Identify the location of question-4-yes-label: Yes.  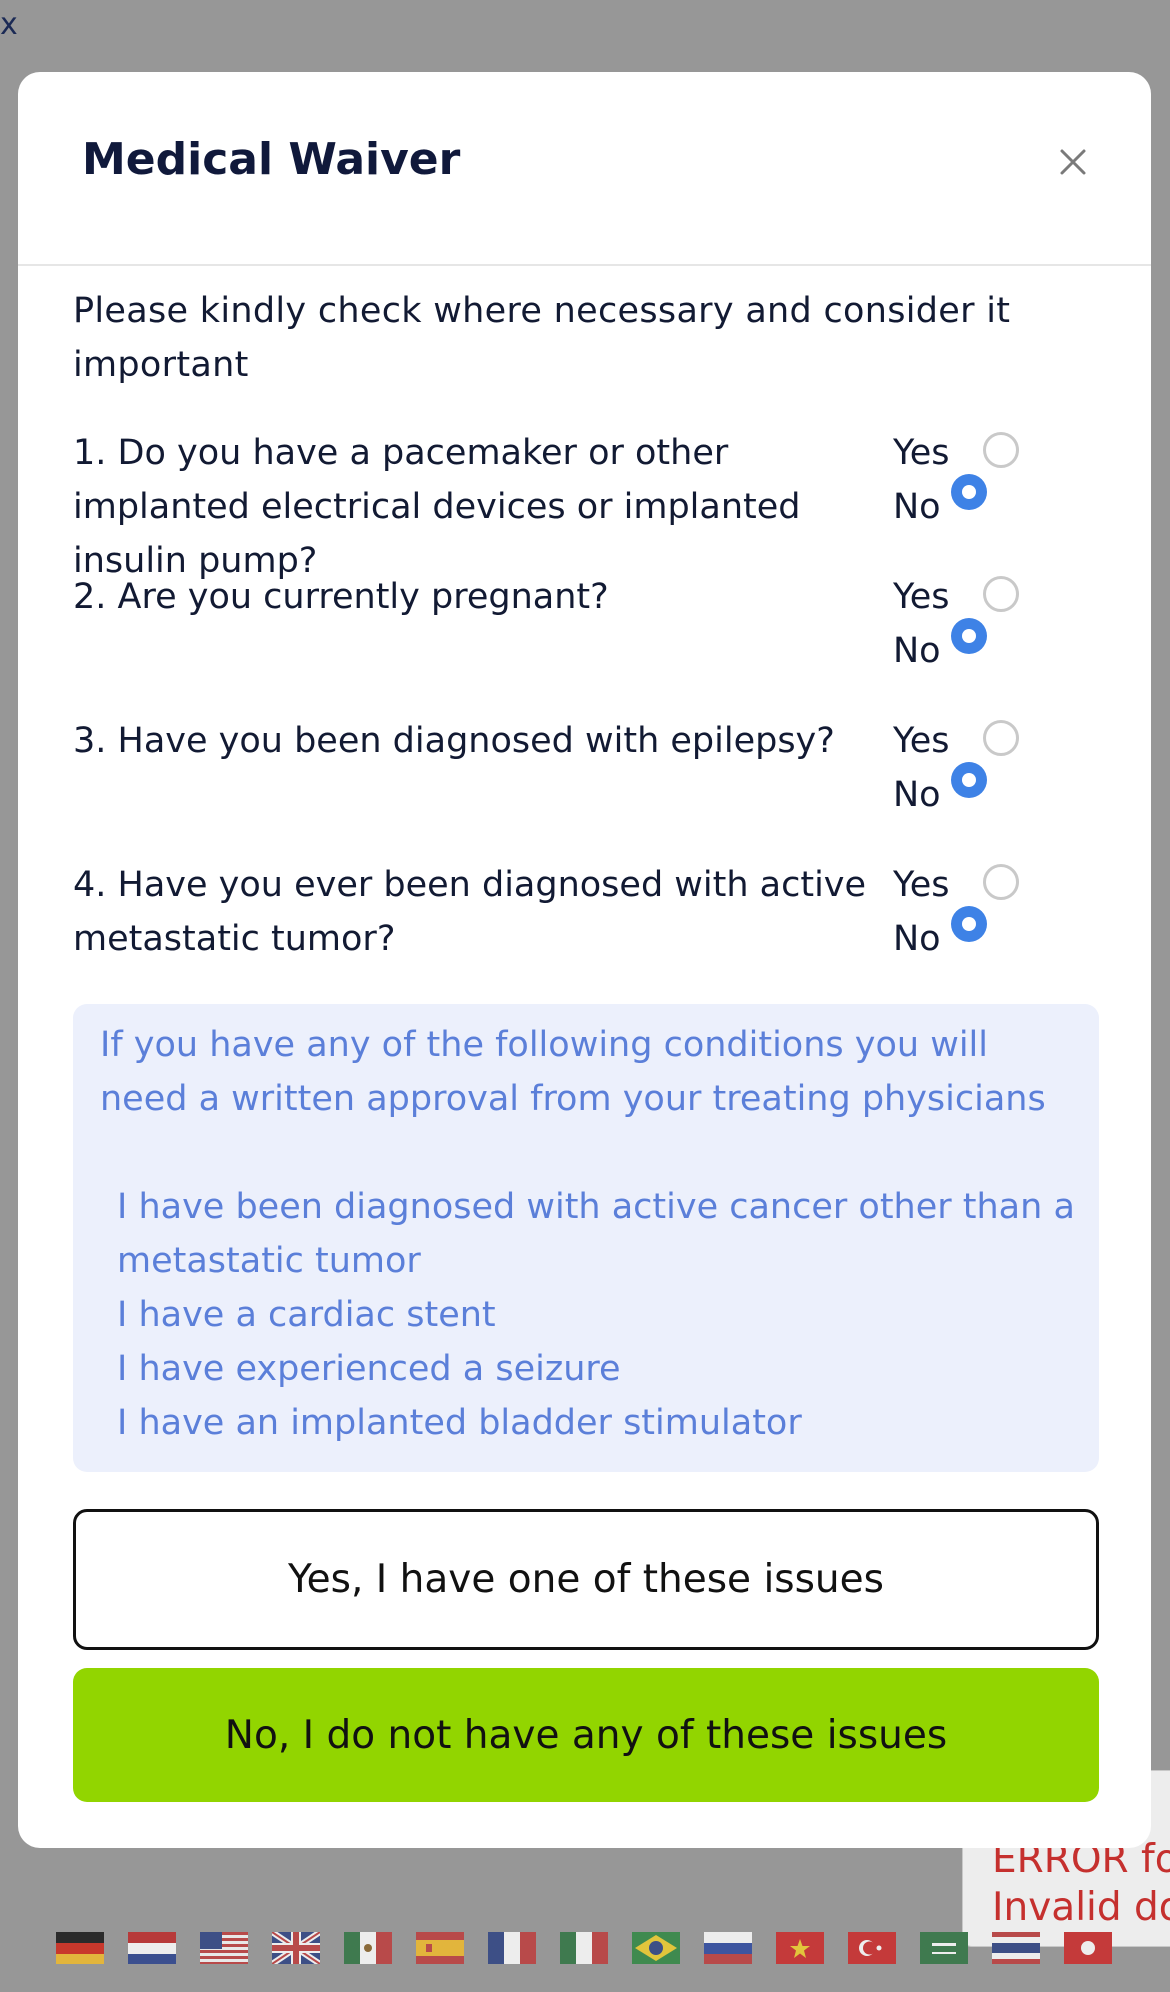
(921, 885).